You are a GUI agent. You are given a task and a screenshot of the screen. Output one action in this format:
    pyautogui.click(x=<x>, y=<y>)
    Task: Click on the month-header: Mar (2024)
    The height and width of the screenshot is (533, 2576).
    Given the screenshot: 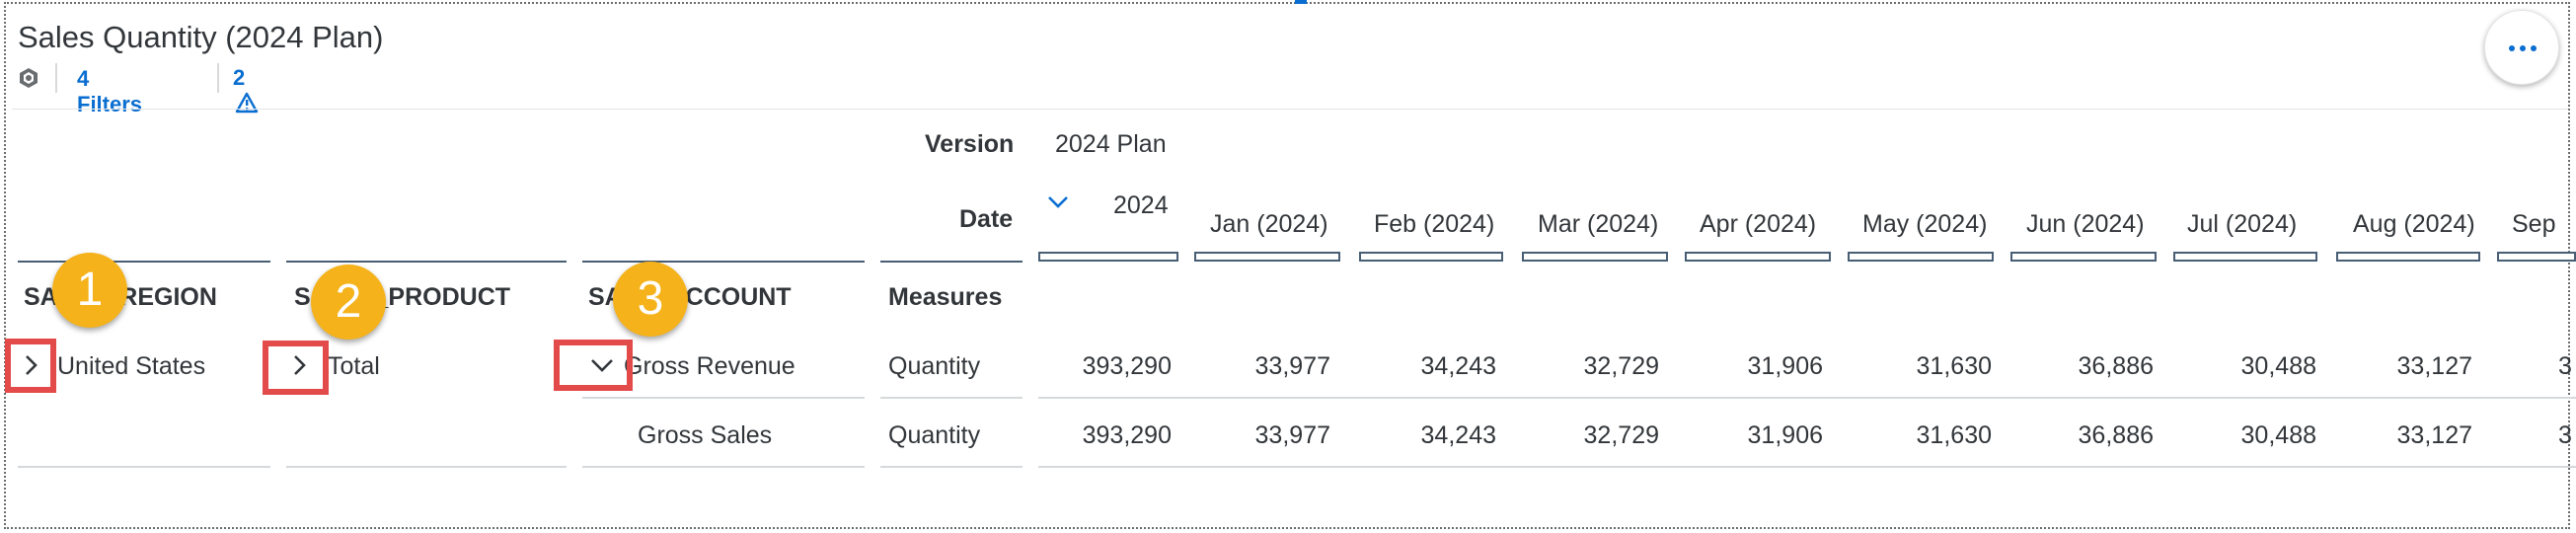 What is the action you would take?
    pyautogui.click(x=1598, y=224)
    